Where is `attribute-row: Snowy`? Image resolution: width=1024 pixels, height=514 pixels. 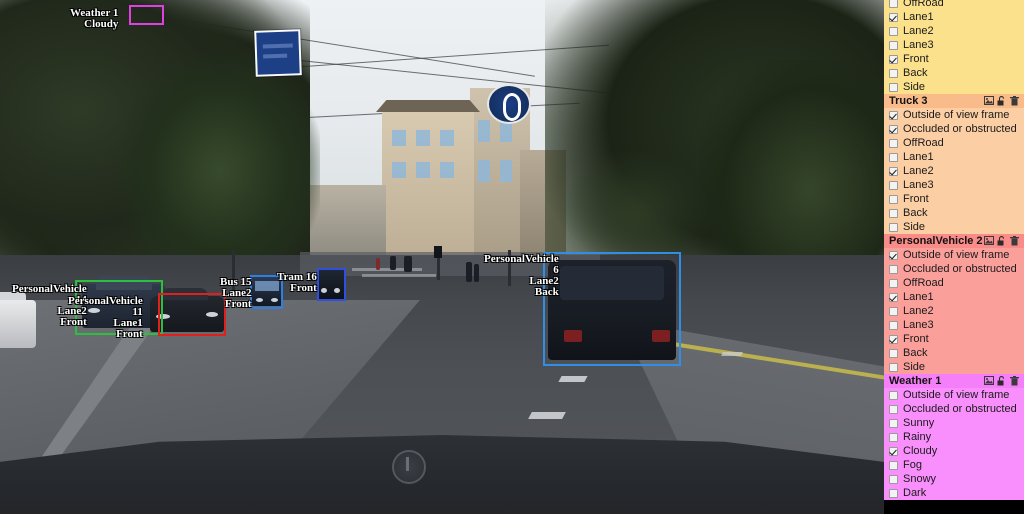
attribute-row: Snowy is located at coordinates (954, 479).